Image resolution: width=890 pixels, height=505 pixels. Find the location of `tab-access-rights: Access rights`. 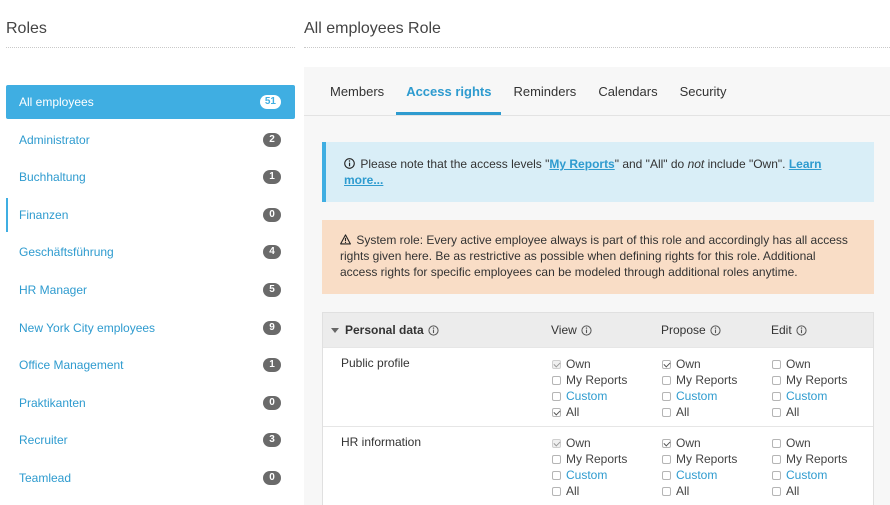

tab-access-rights: Access rights is located at coordinates (449, 91).